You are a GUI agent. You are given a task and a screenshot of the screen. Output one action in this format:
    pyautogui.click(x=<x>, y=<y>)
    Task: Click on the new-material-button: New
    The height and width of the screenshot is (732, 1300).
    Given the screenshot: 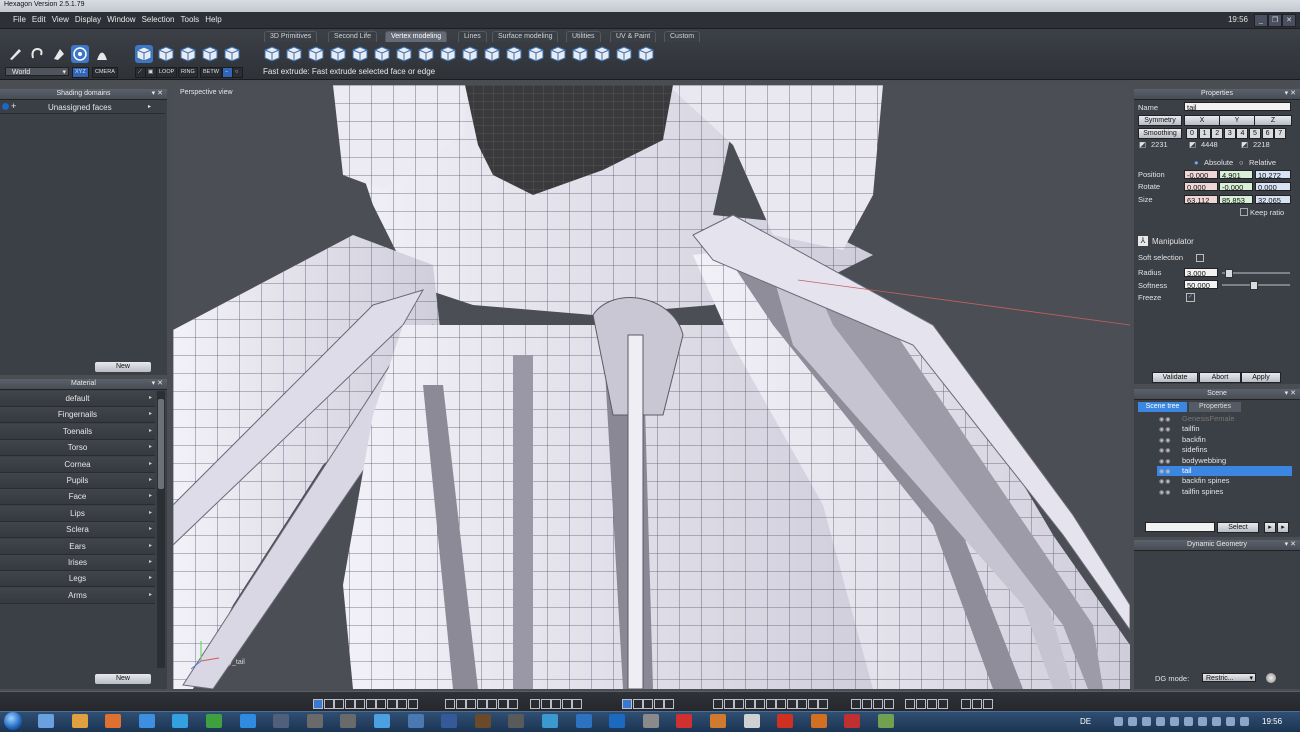 What is the action you would take?
    pyautogui.click(x=123, y=679)
    